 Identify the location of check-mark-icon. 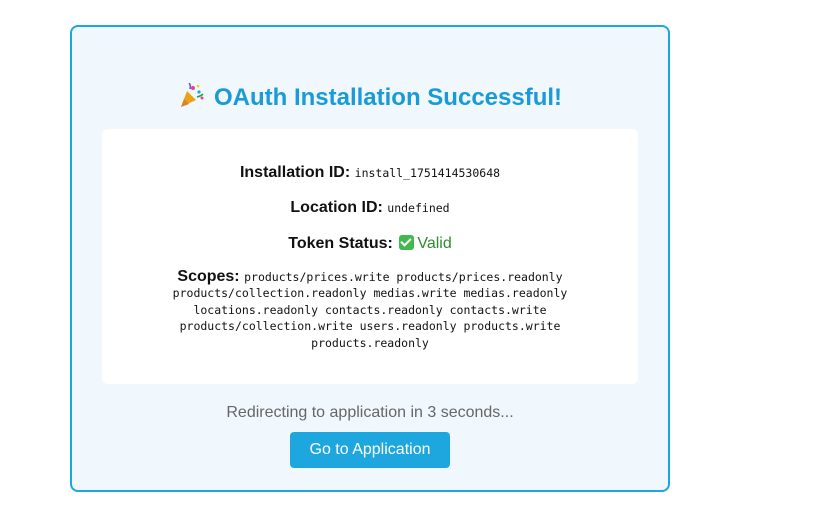
(407, 242).